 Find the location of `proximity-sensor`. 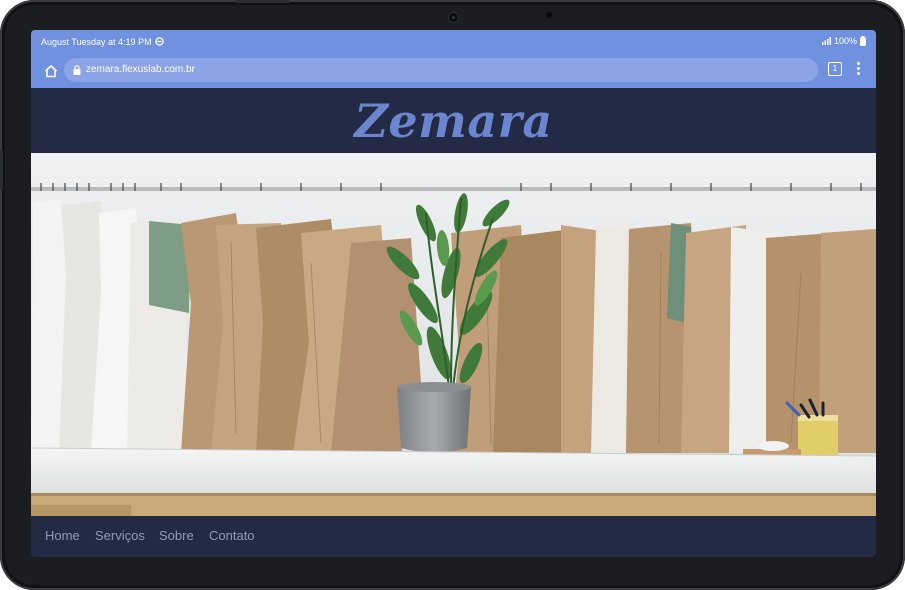

proximity-sensor is located at coordinates (549, 15).